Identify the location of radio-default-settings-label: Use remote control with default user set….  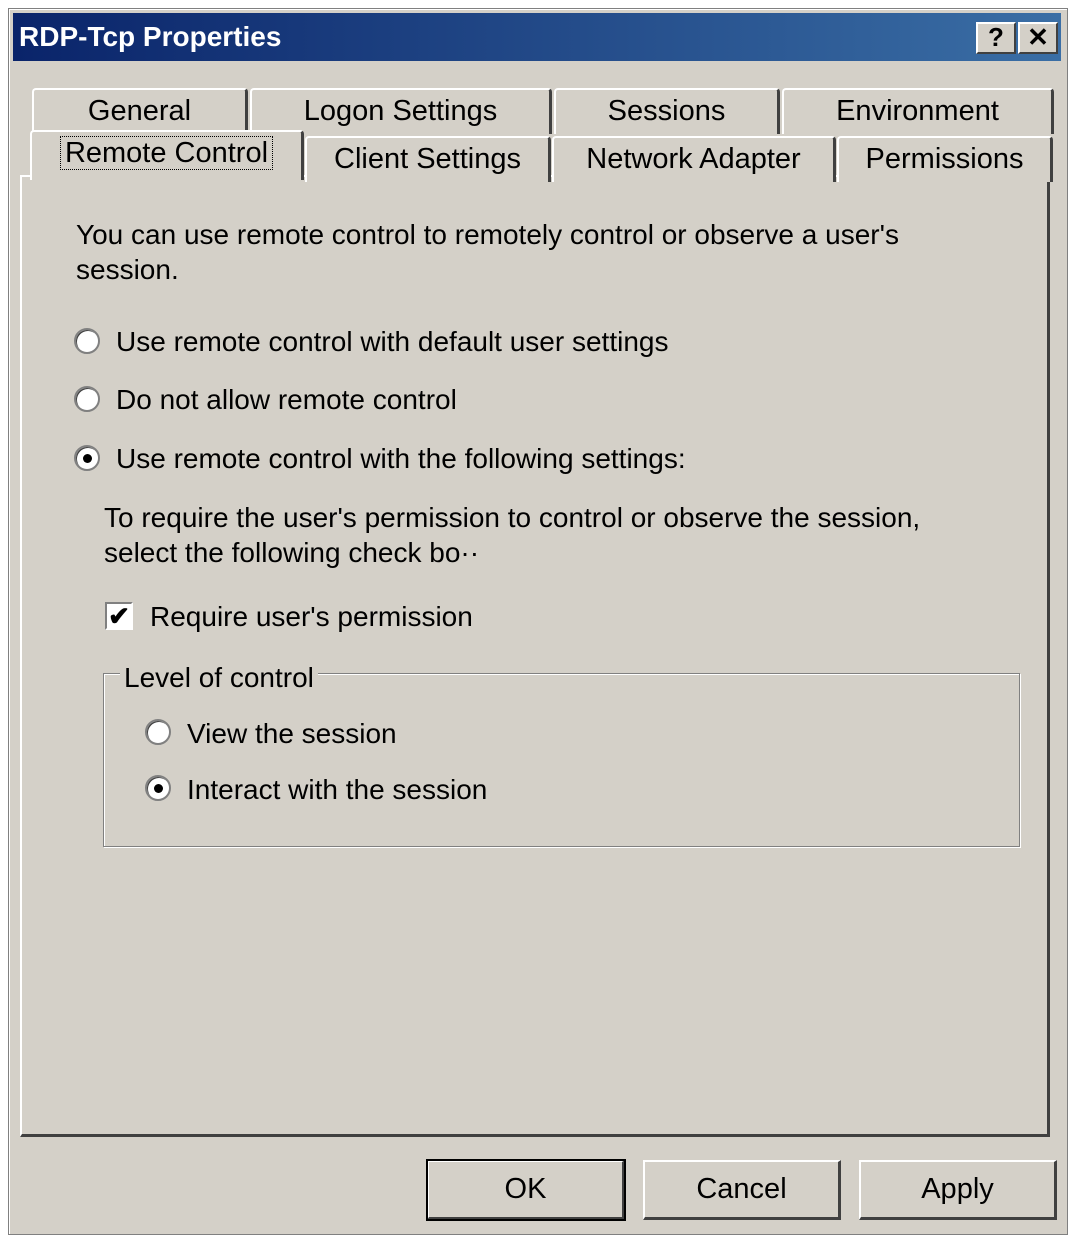
(392, 342).